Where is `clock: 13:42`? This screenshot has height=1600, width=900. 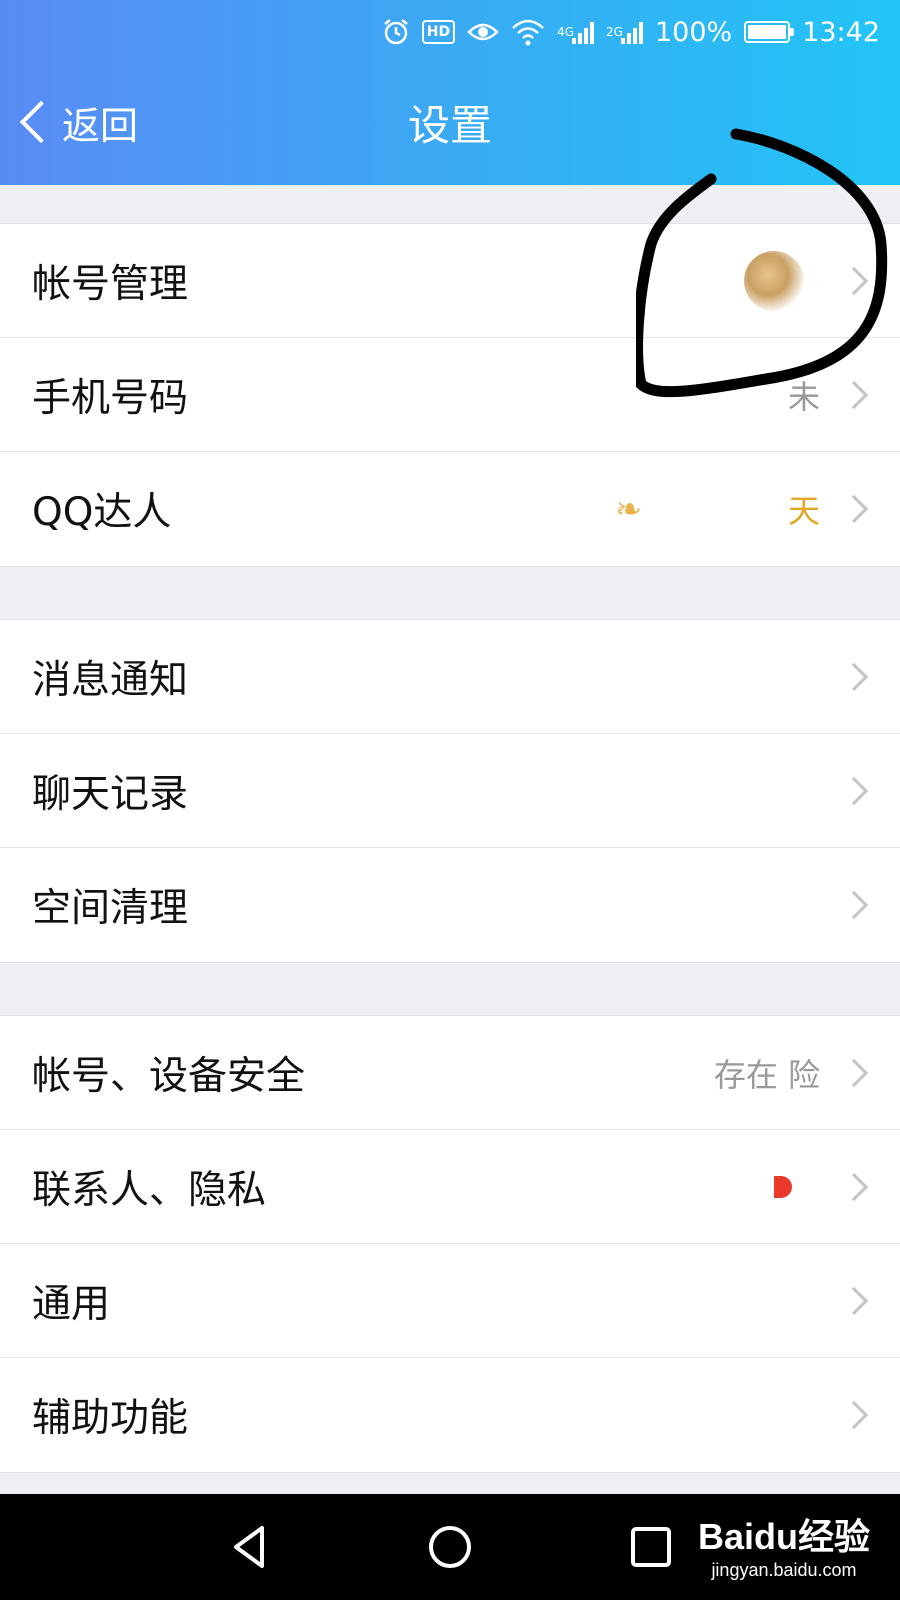
clock: 13:42 is located at coordinates (841, 32).